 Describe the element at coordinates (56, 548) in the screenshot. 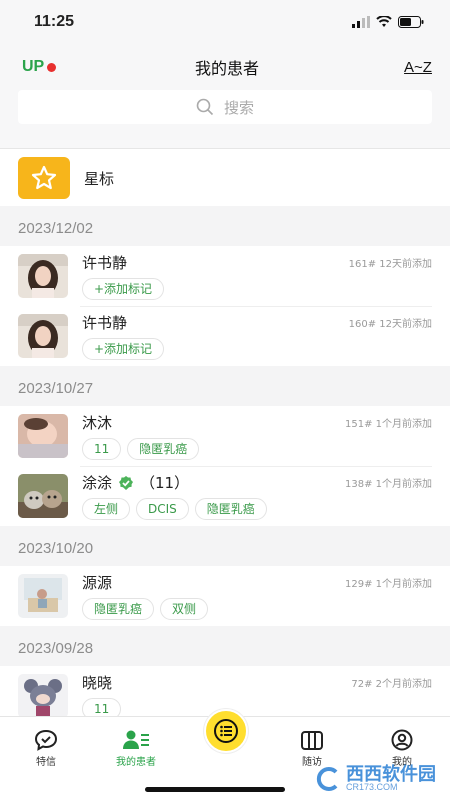

I see `group-date: 2023/10/20` at that location.